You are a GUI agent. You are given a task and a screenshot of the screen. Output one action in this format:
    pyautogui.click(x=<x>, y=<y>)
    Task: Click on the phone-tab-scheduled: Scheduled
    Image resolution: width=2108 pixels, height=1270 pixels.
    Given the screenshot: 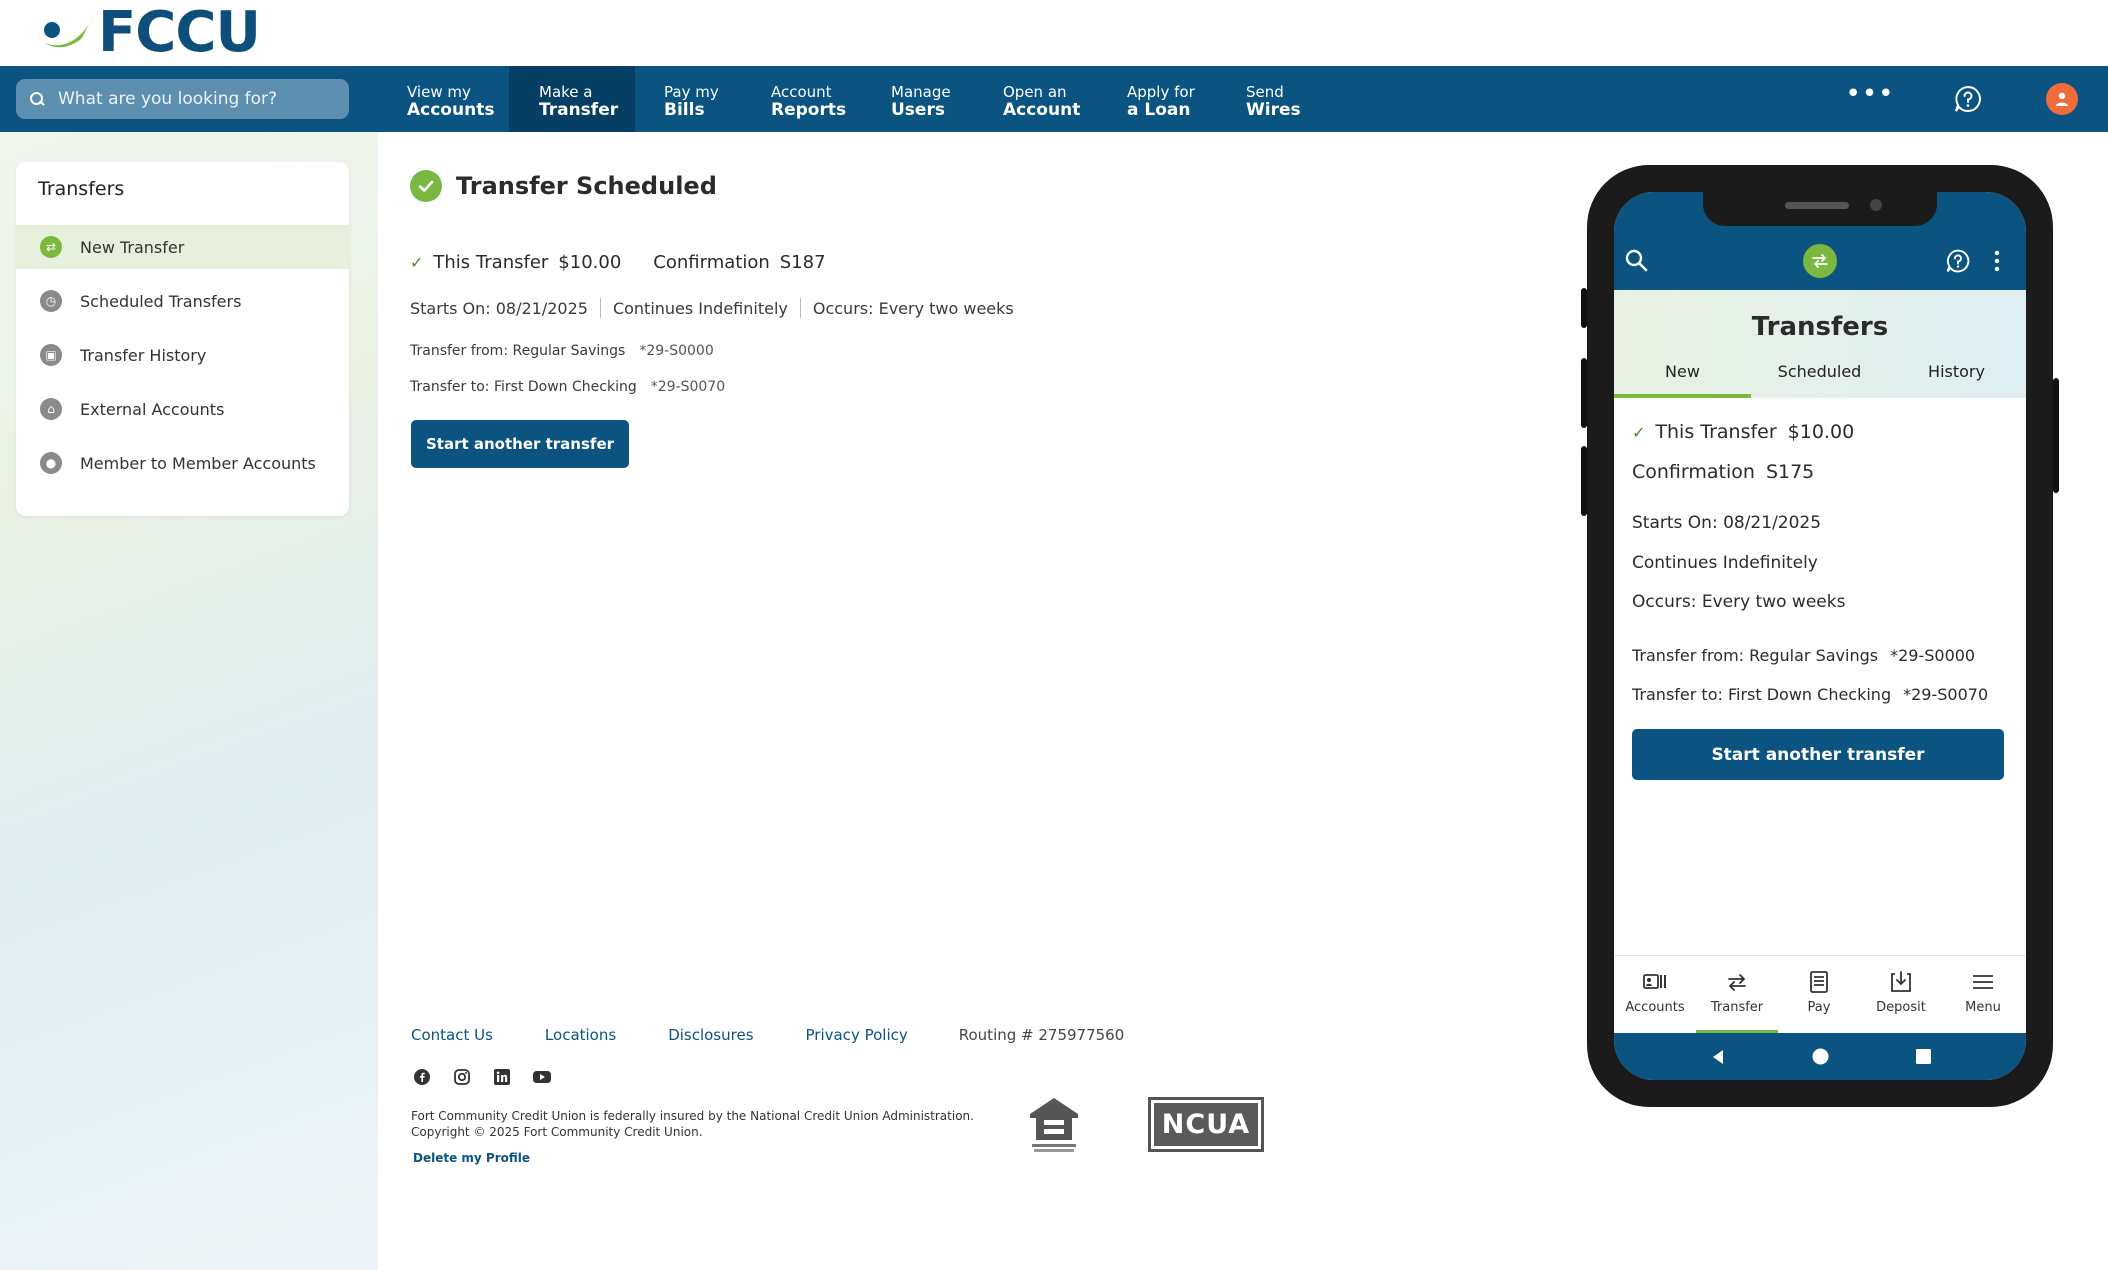 What is the action you would take?
    pyautogui.click(x=1819, y=380)
    